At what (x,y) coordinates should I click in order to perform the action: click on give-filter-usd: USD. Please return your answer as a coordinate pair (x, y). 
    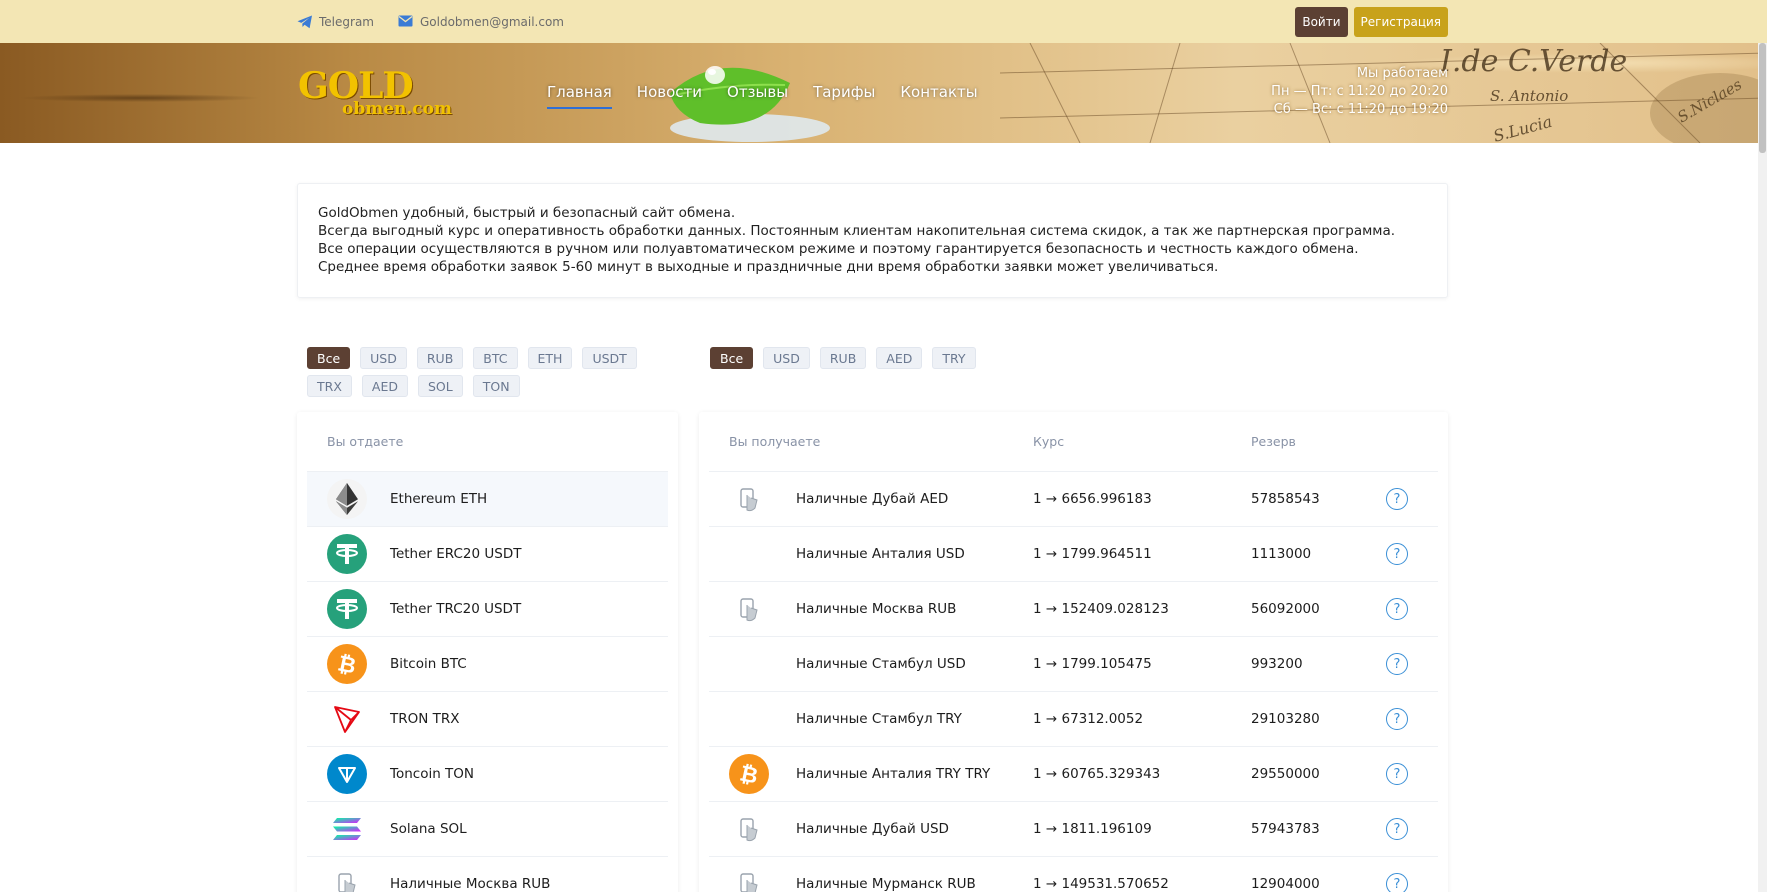
    Looking at the image, I should click on (383, 358).